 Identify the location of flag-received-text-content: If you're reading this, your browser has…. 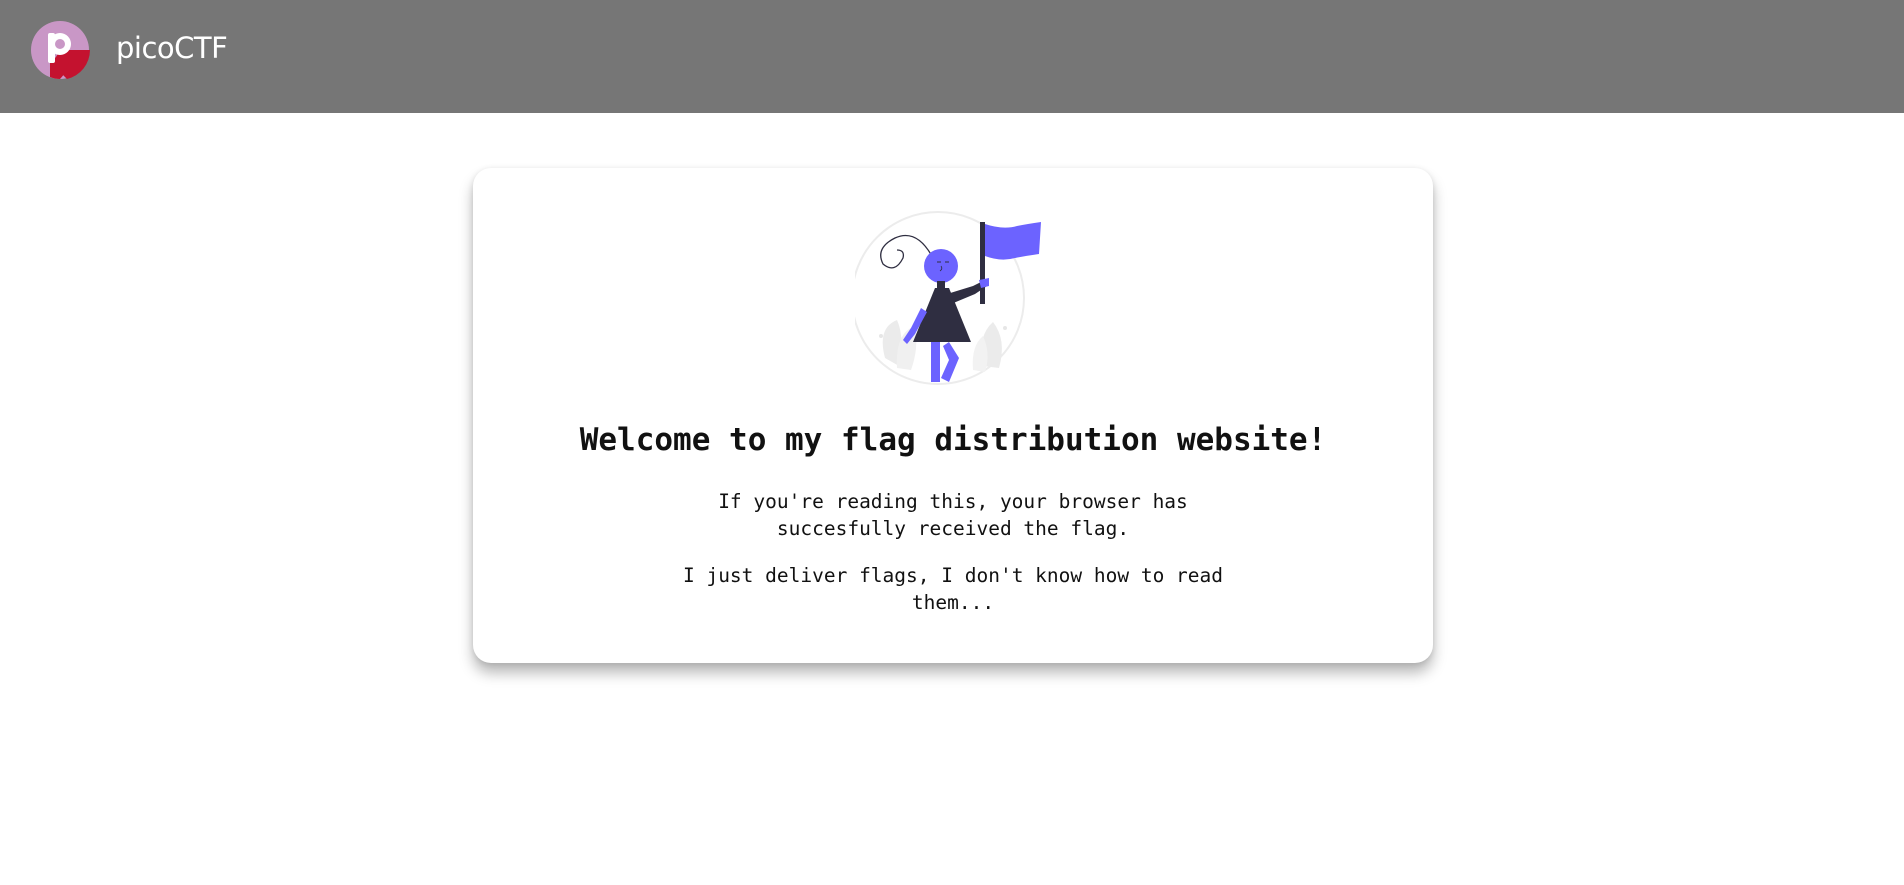
(953, 515).